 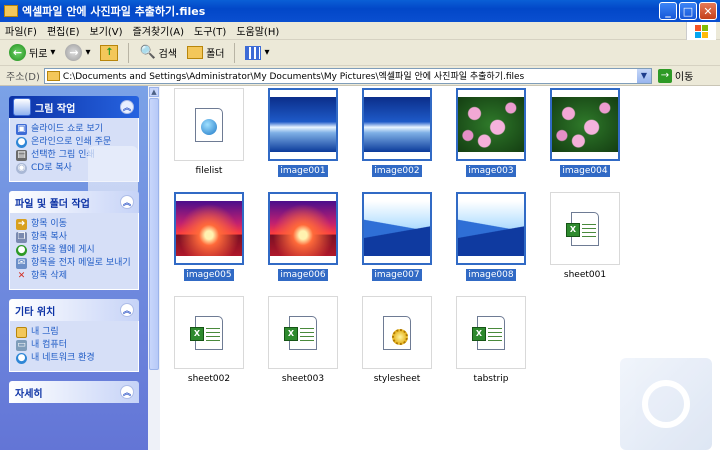 I want to click on search-icon: 🔍, so click(x=147, y=52).